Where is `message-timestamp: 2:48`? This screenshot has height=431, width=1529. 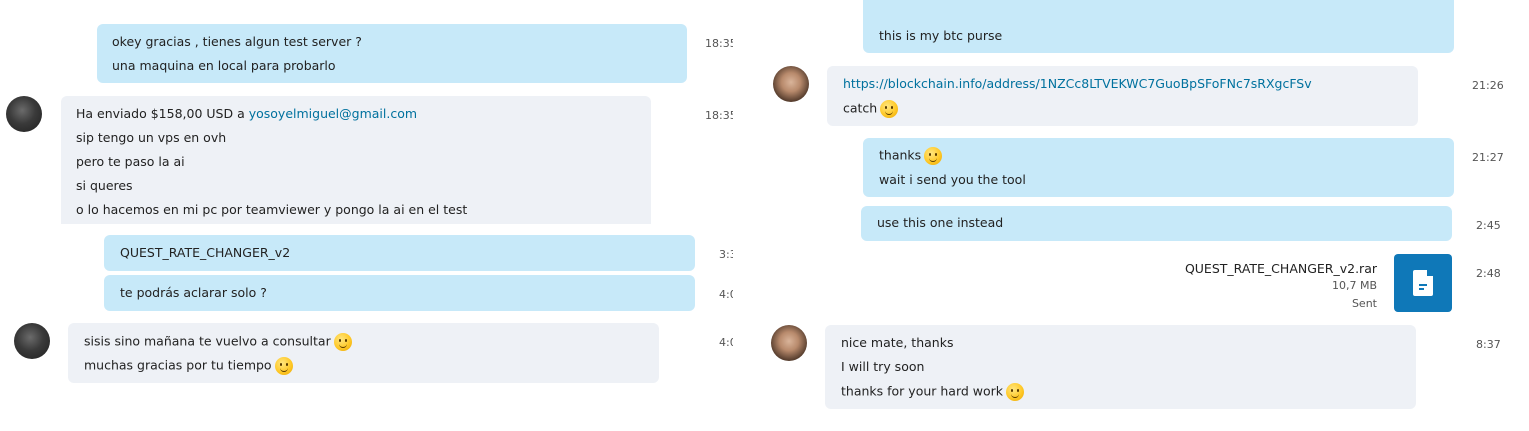 message-timestamp: 2:48 is located at coordinates (1488, 273).